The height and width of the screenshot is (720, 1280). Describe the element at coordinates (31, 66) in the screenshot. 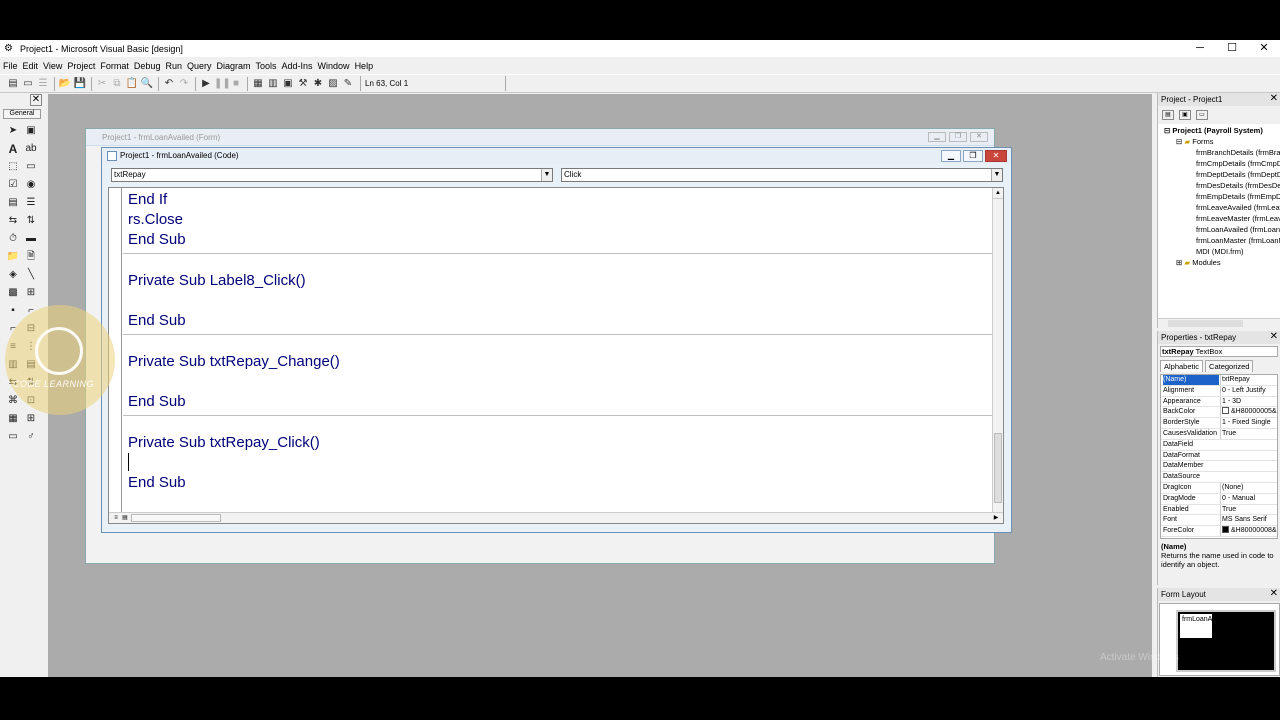

I see `menu-edit: Edit` at that location.